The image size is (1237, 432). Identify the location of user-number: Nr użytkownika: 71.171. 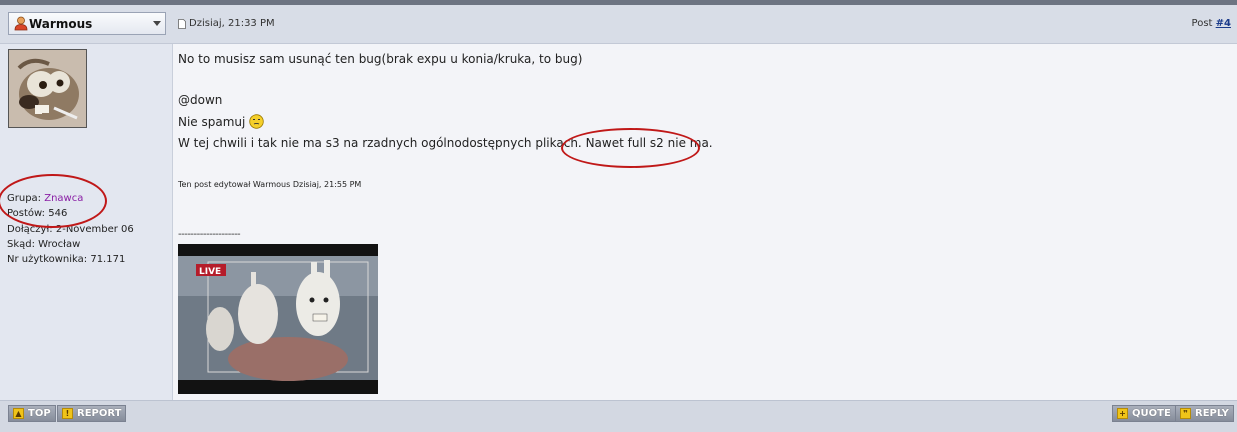
(66, 260).